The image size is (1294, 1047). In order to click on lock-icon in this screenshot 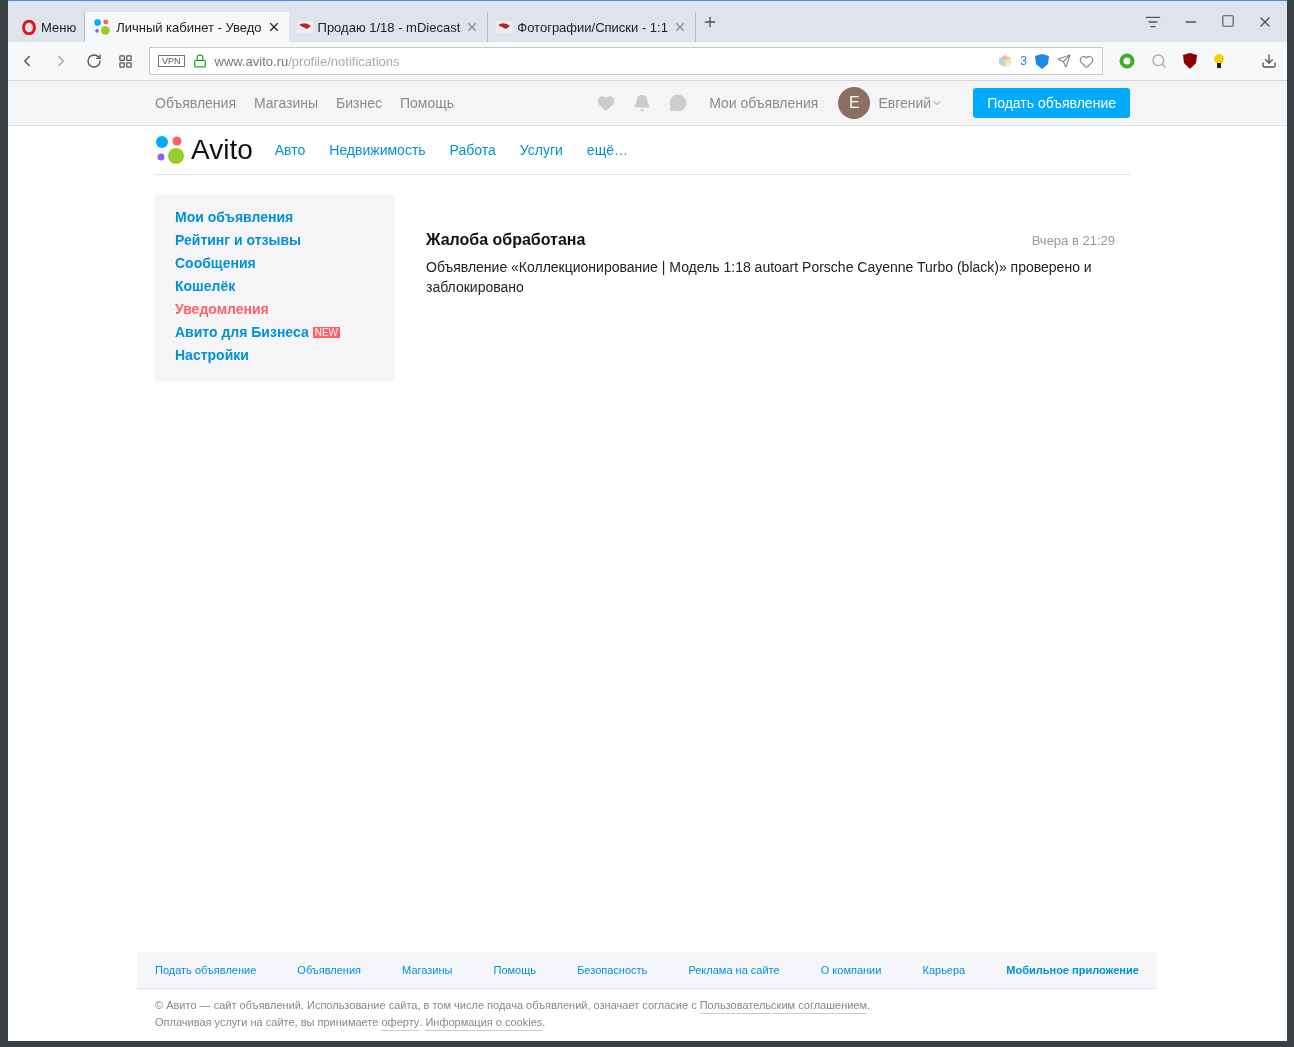, I will do `click(199, 61)`.